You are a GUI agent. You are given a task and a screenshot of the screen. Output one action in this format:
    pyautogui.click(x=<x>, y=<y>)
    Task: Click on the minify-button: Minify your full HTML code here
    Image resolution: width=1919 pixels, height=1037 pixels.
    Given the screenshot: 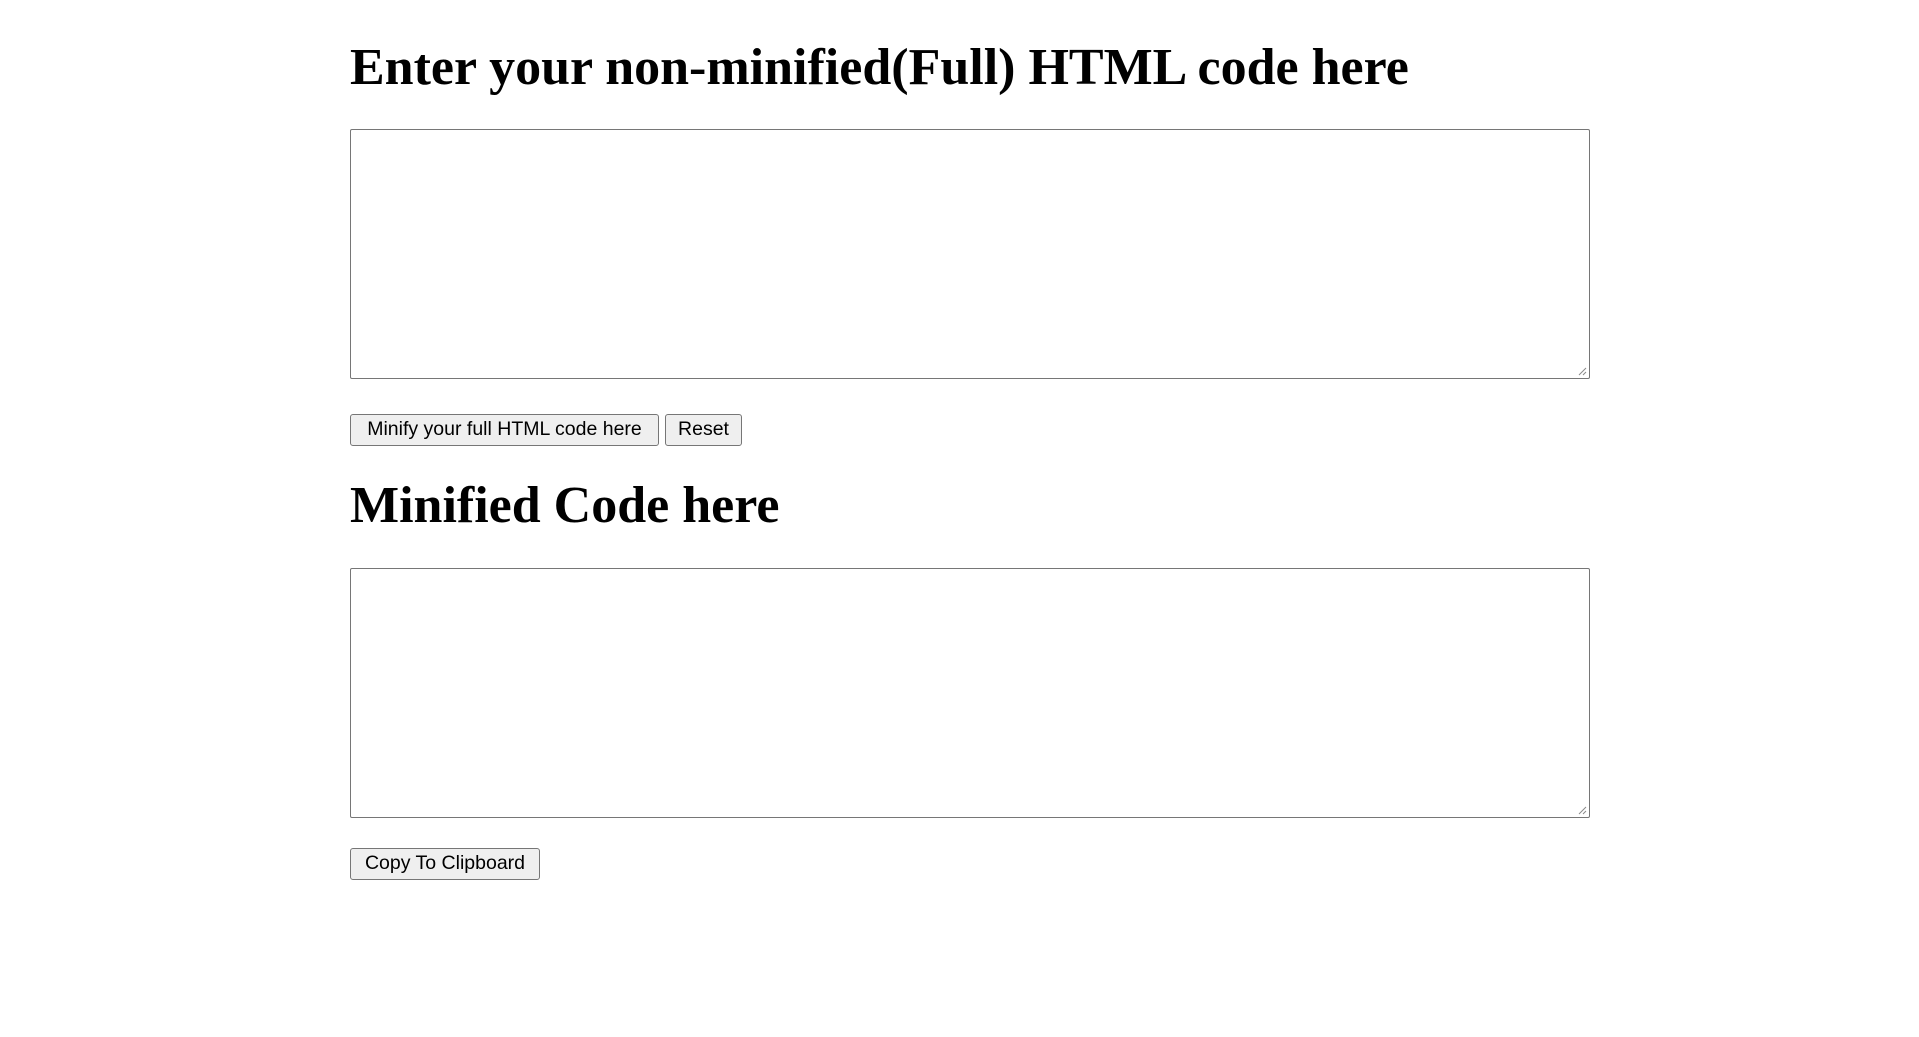 What is the action you would take?
    pyautogui.click(x=504, y=430)
    